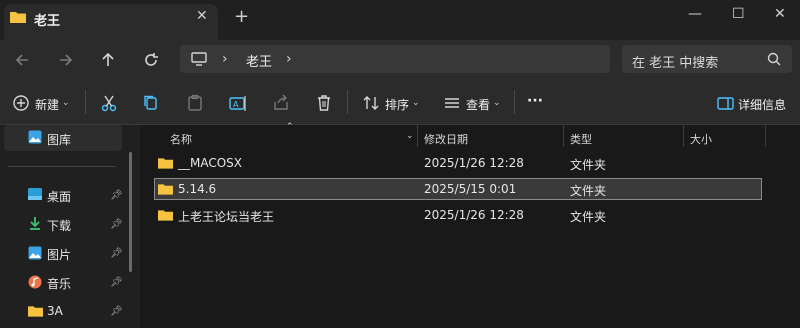 The width and height of the screenshot is (800, 328). I want to click on new-button: 新建, so click(47, 104).